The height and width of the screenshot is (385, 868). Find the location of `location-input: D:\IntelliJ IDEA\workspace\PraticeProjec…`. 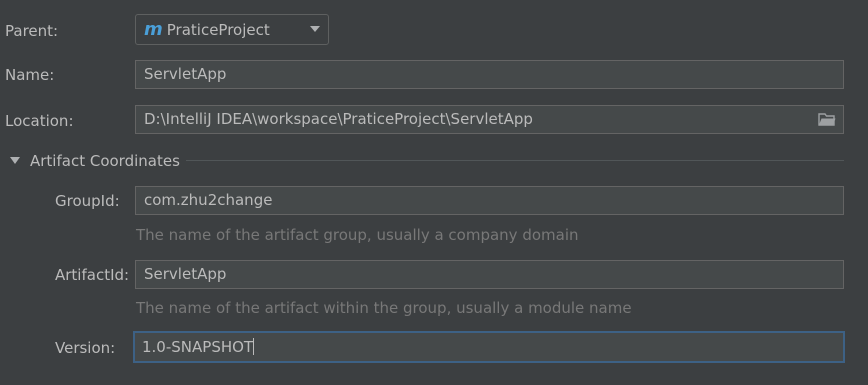

location-input: D:\IntelliJ IDEA\workspace\PraticeProjec… is located at coordinates (489, 119).